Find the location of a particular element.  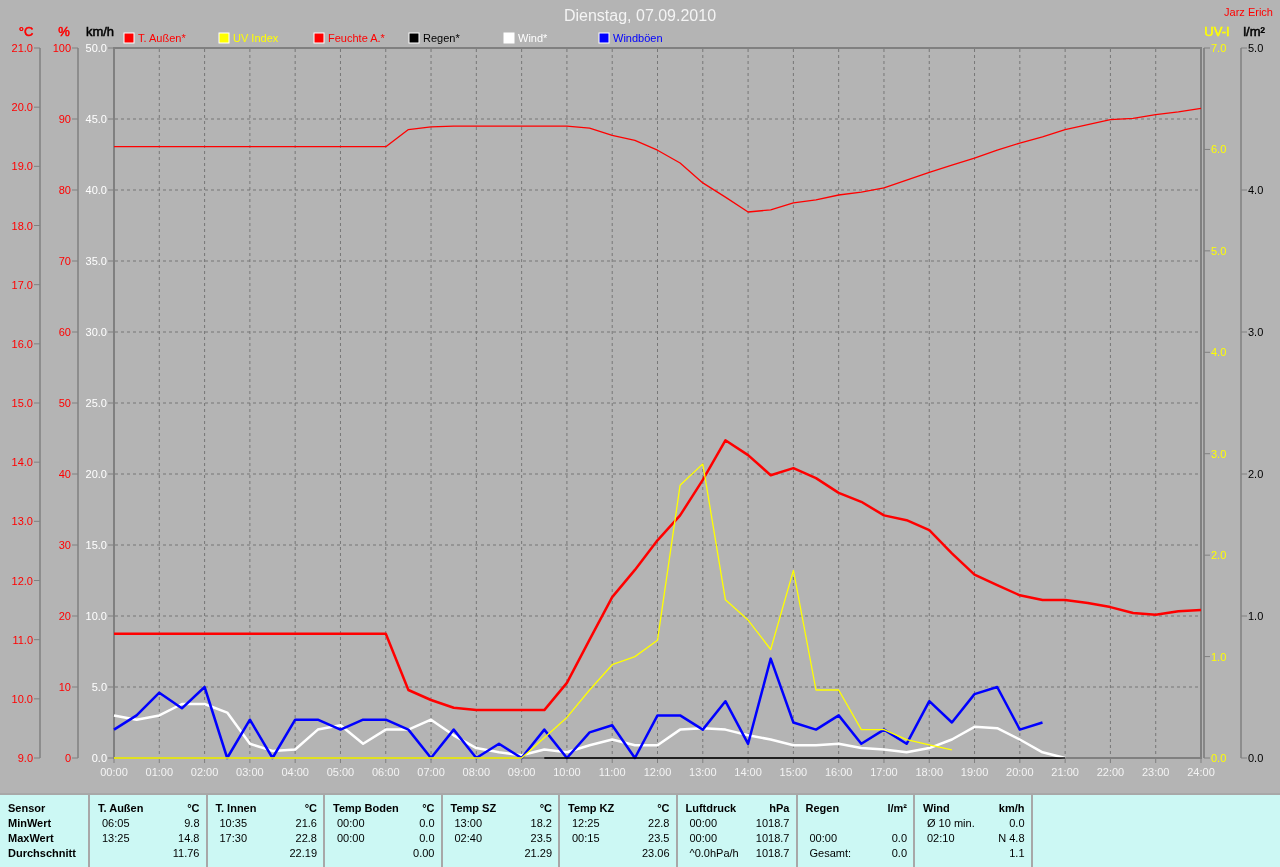

axis-tick-label: 19.0 is located at coordinates (22, 166).